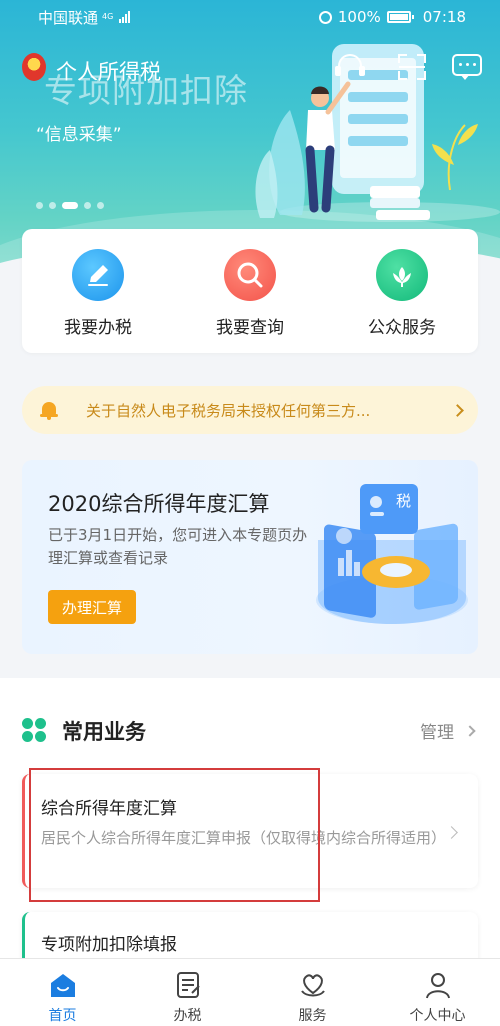 Image resolution: width=500 pixels, height=1026 pixels. What do you see at coordinates (146, 90) in the screenshot?
I see `banner-title: 专项附加扣除` at bounding box center [146, 90].